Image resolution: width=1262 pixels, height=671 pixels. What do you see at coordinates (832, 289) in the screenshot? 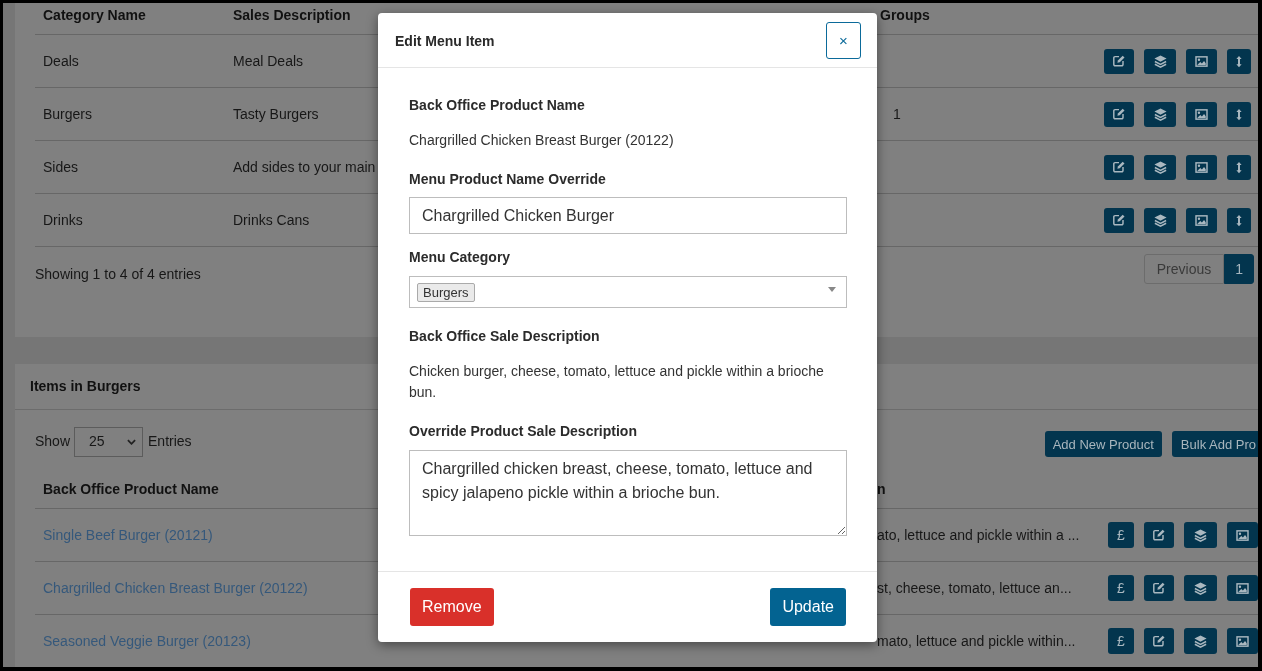
I see `dropdown-caret-icon` at bounding box center [832, 289].